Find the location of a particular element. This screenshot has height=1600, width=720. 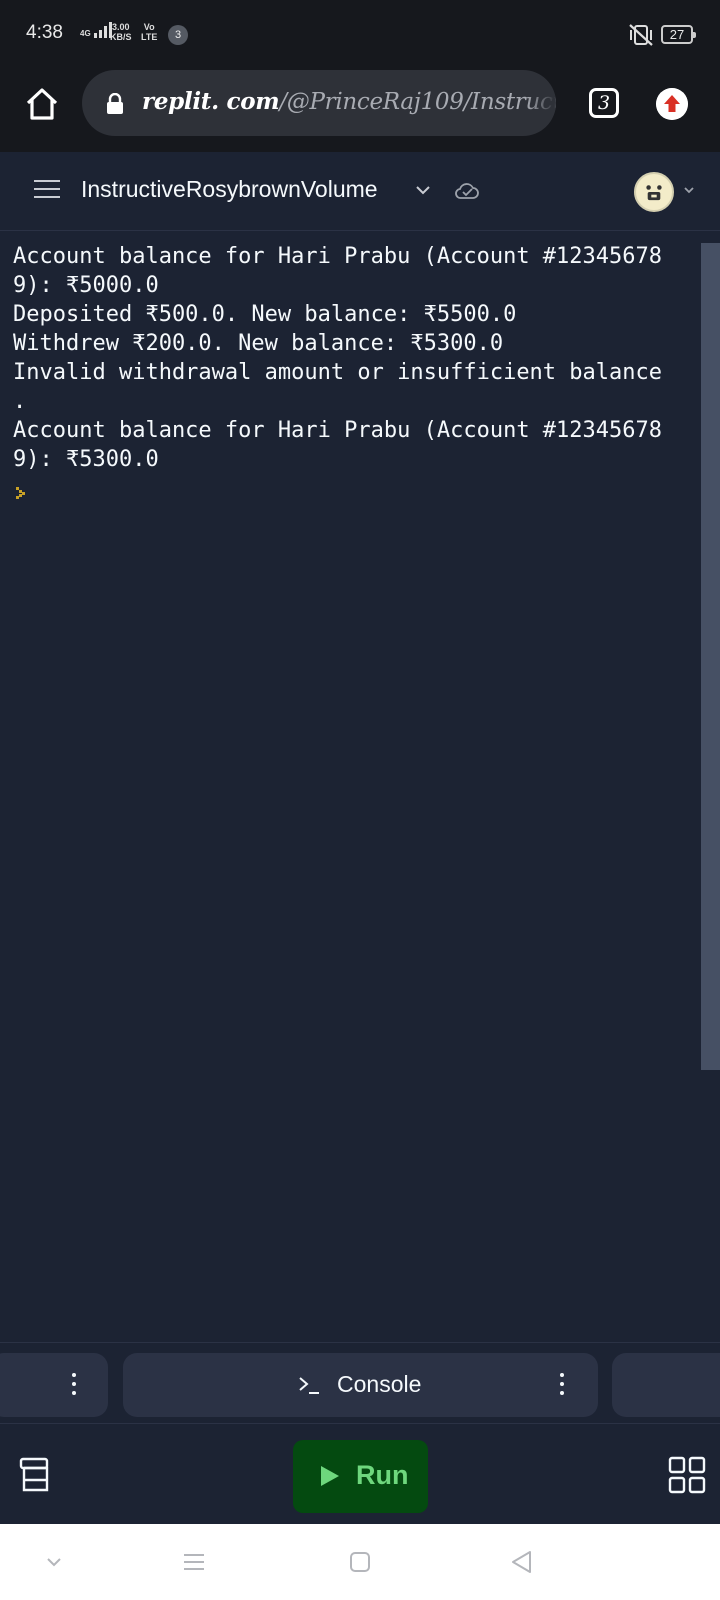

tab-previous is located at coordinates (54, 1385).